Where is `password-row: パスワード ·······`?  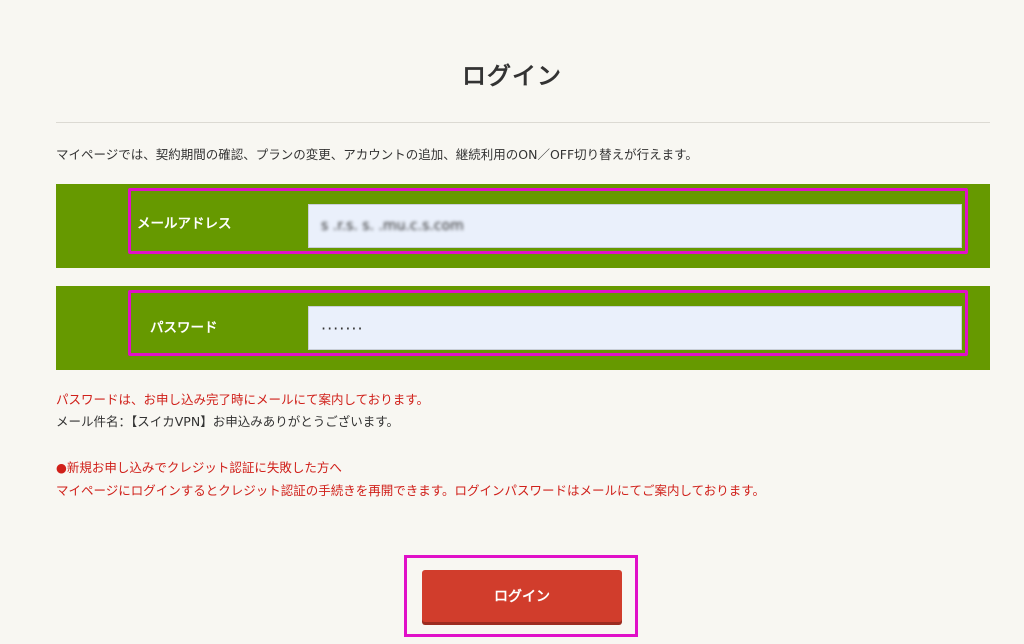
password-row: パスワード ······· is located at coordinates (523, 328).